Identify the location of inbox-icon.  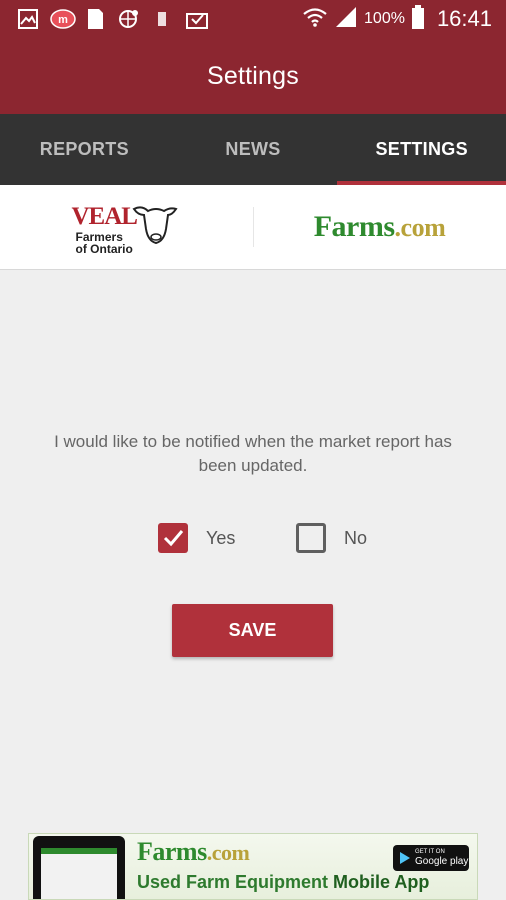
(197, 19).